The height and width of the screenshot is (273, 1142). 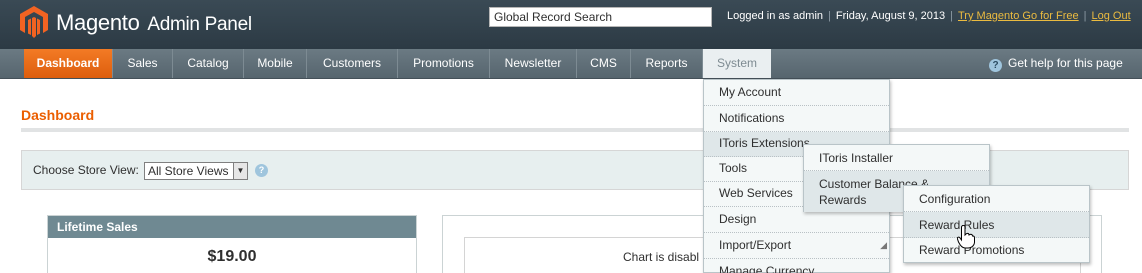 I want to click on magento-logo-icon, so click(x=34, y=22).